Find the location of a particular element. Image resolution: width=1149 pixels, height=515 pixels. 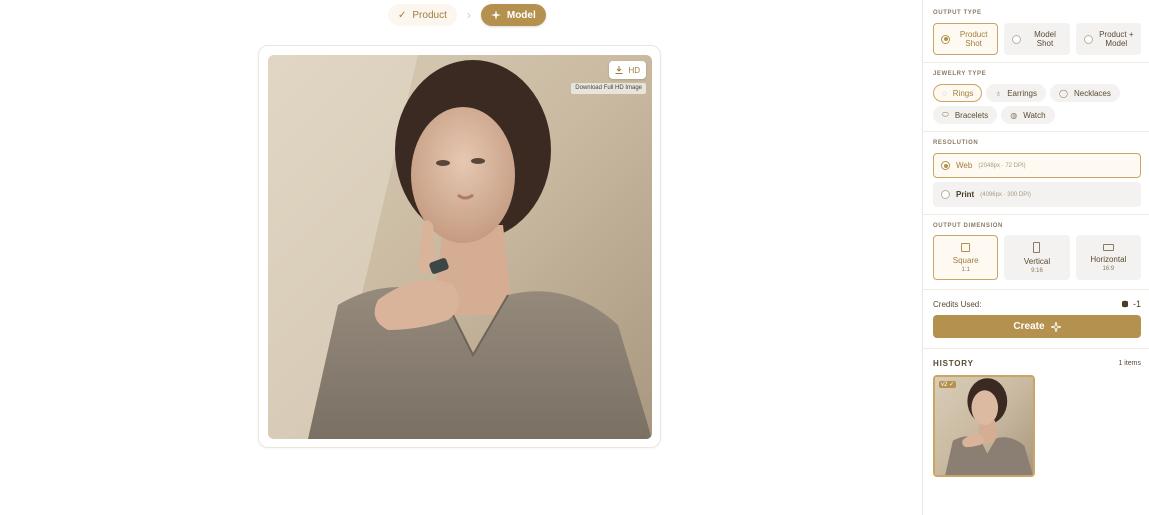

output-type-product-shot: Product Shot is located at coordinates (966, 39).